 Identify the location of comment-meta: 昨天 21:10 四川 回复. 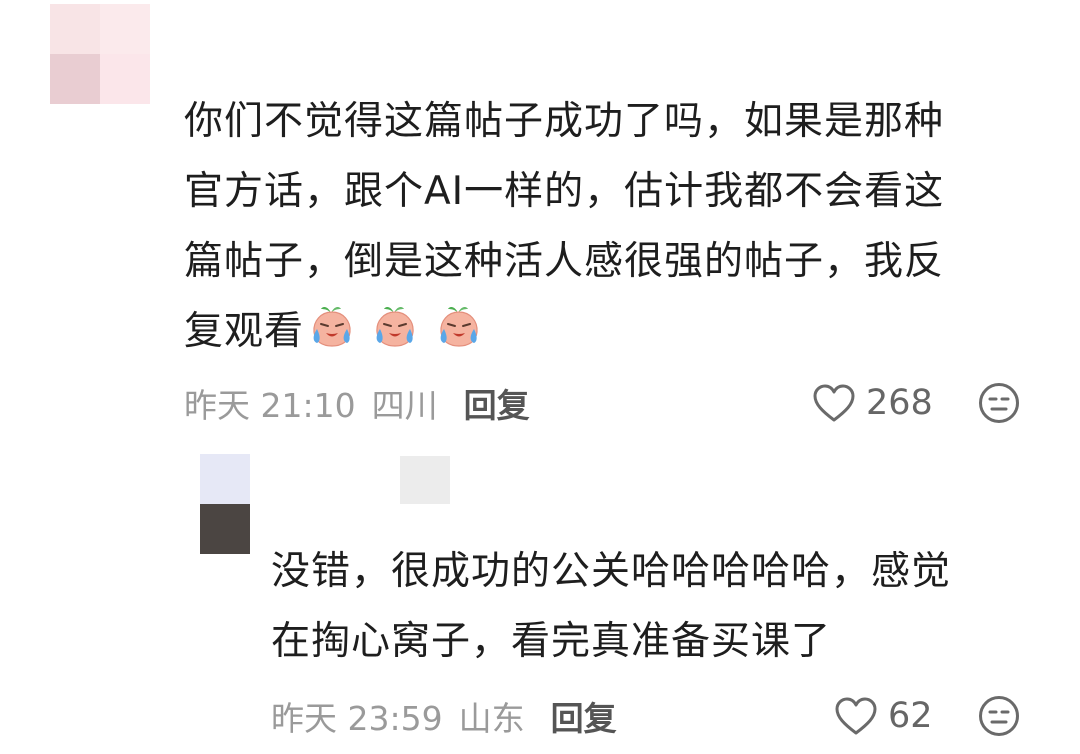
(357, 403).